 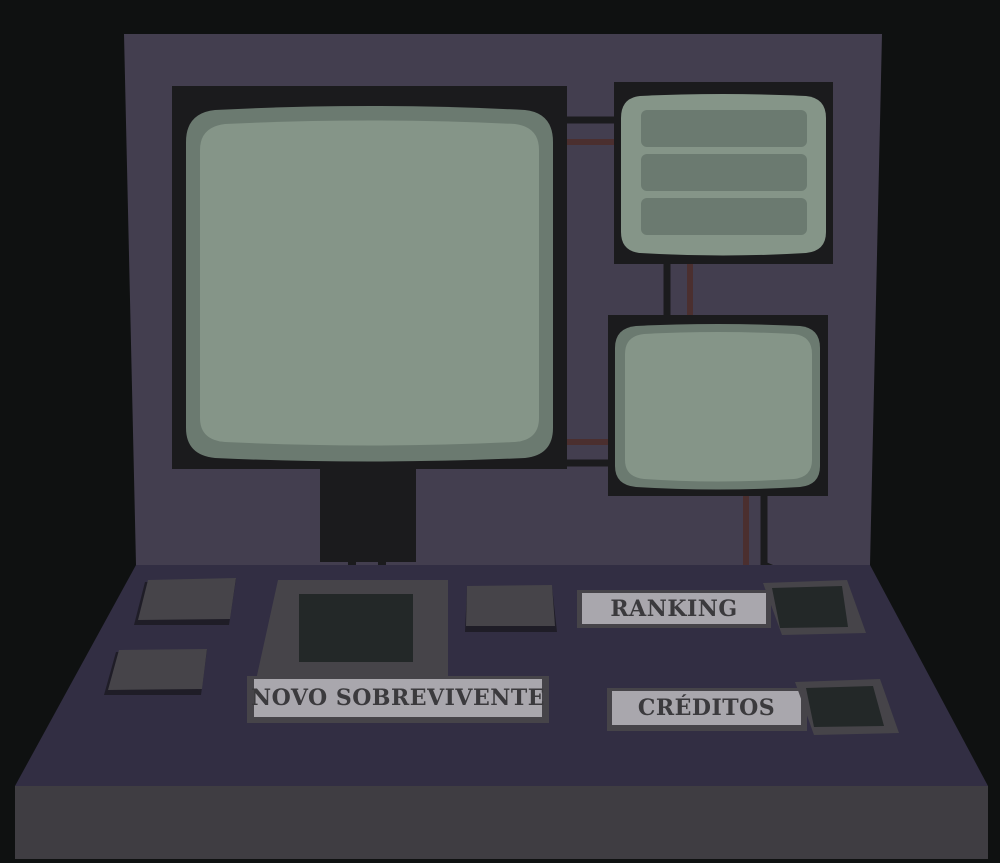 I want to click on ranking-label: RANKING, so click(x=674, y=608).